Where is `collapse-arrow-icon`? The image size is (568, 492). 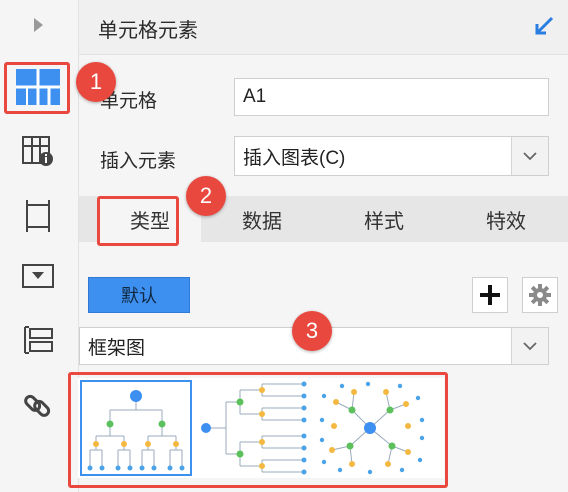 collapse-arrow-icon is located at coordinates (38, 25).